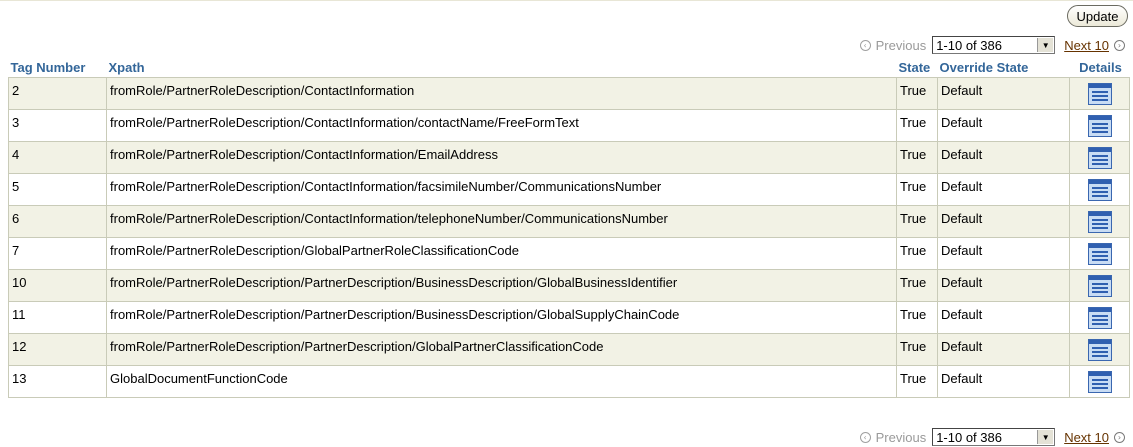 The image size is (1133, 447). Describe the element at coordinates (566, 0) in the screenshot. I see `top-divider` at that location.